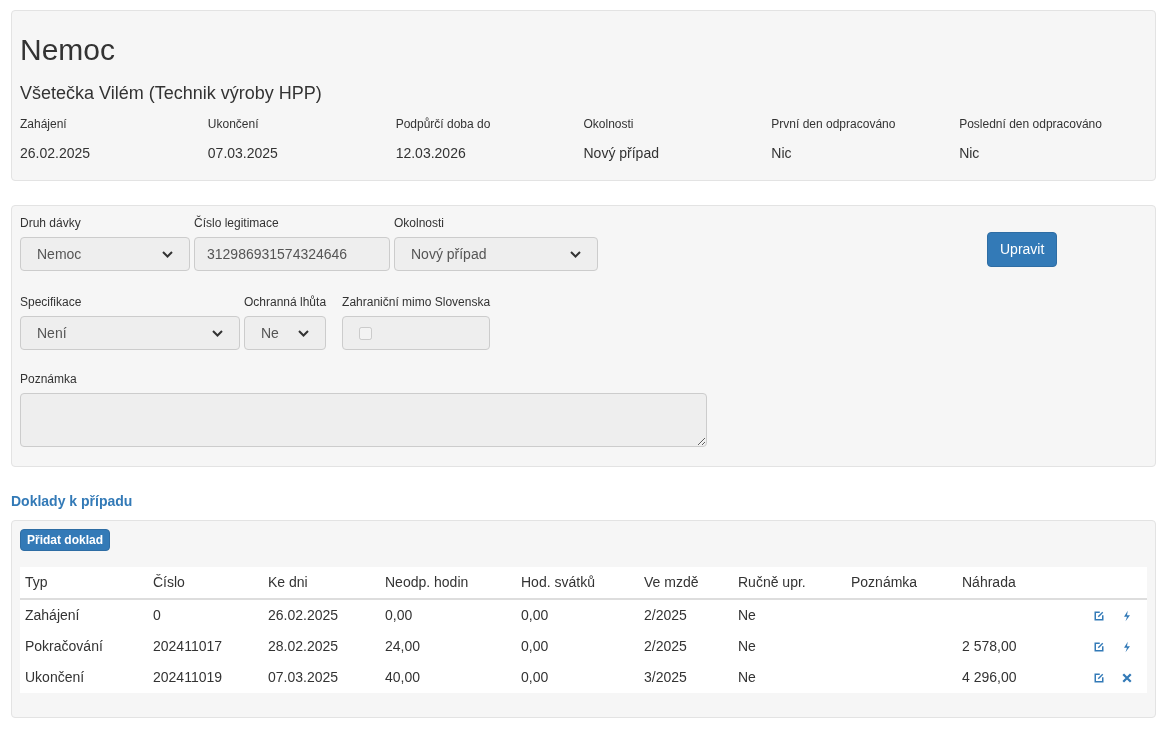 This screenshot has width=1167, height=743. Describe the element at coordinates (51, 302) in the screenshot. I see `field-label: Specifikace` at that location.